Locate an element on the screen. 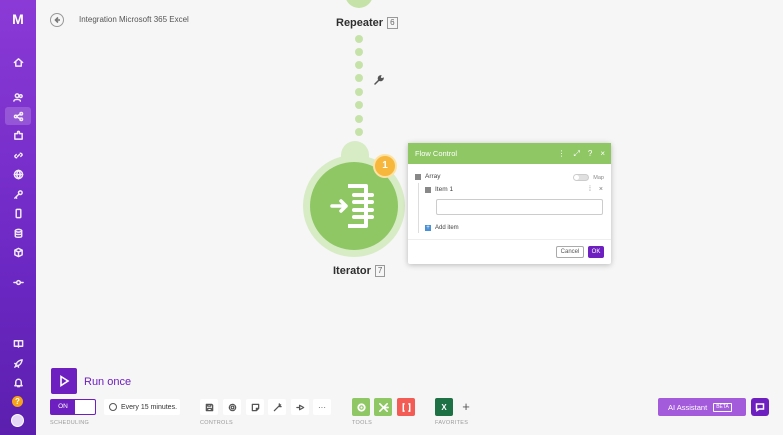 The width and height of the screenshot is (783, 435). close-icon: × is located at coordinates (602, 153).